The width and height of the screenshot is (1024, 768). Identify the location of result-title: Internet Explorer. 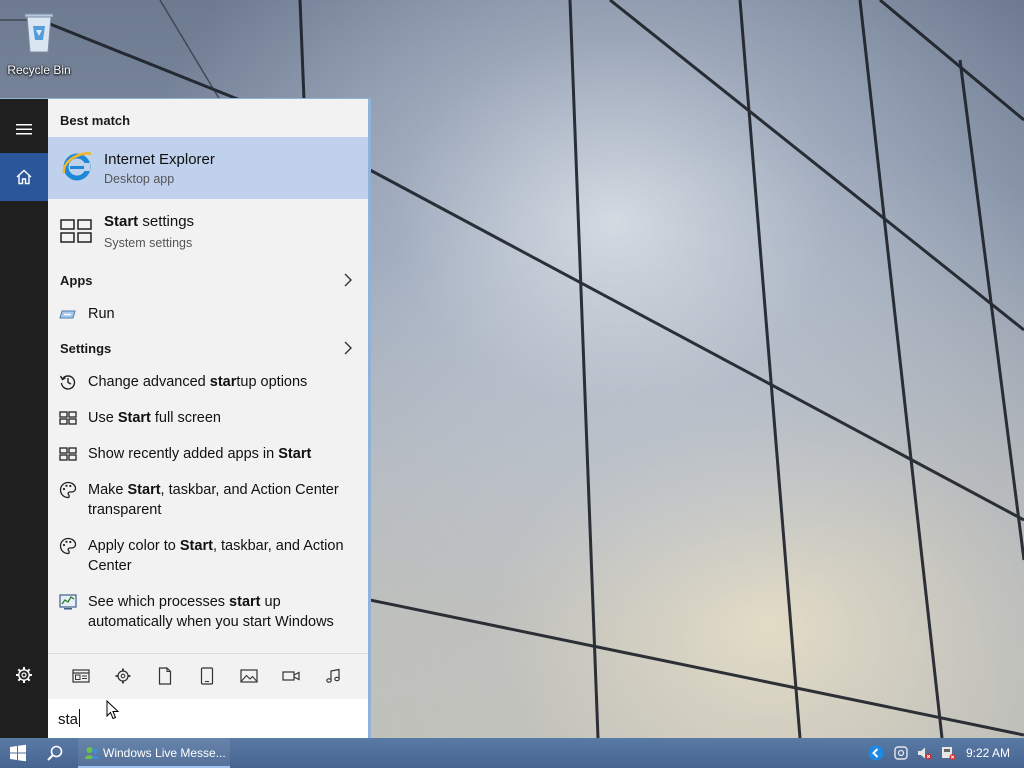
(159, 159).